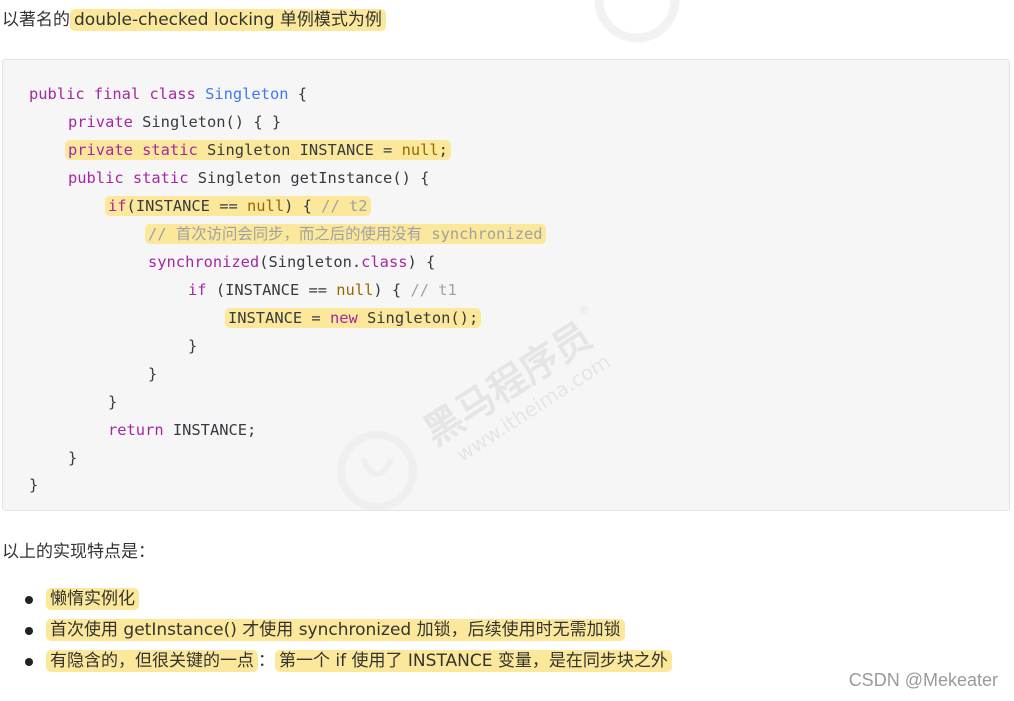 Image resolution: width=1014 pixels, height=701 pixels. What do you see at coordinates (279, 318) in the screenshot?
I see `code-text: INSTANCE =` at bounding box center [279, 318].